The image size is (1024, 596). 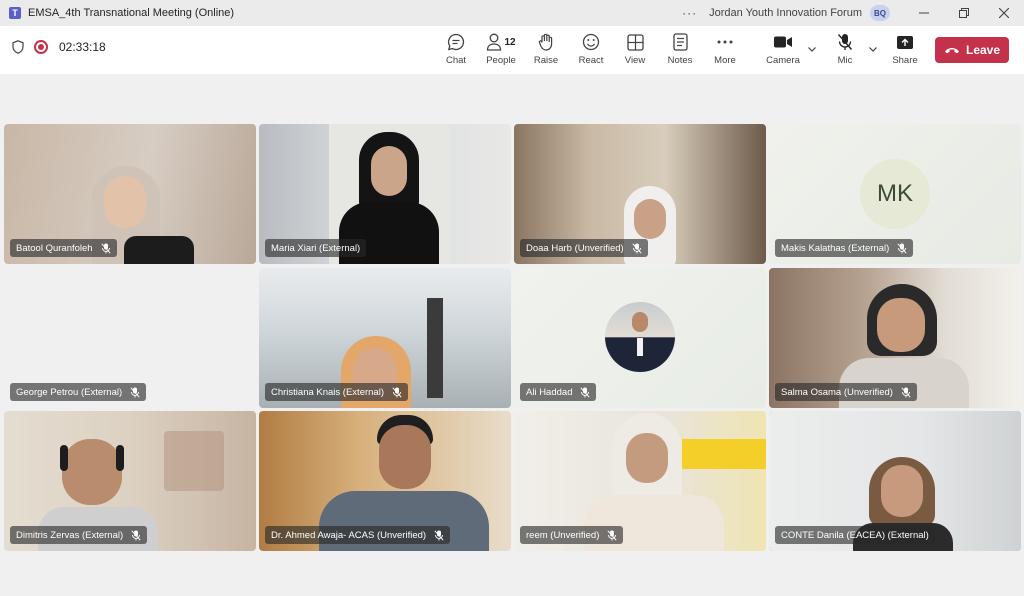 I want to click on close-button, so click(x=1004, y=13).